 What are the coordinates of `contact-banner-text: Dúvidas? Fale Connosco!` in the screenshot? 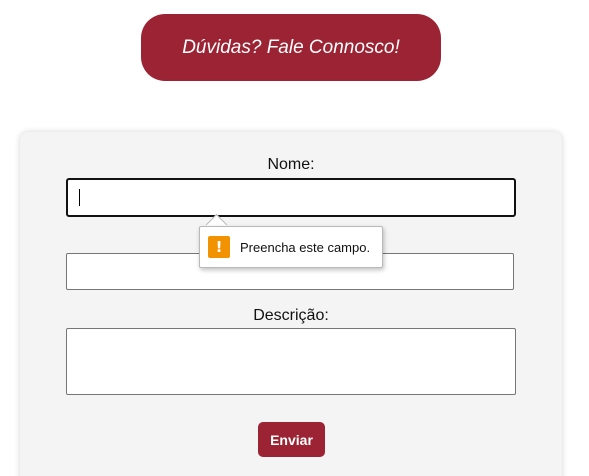 It's located at (291, 47).